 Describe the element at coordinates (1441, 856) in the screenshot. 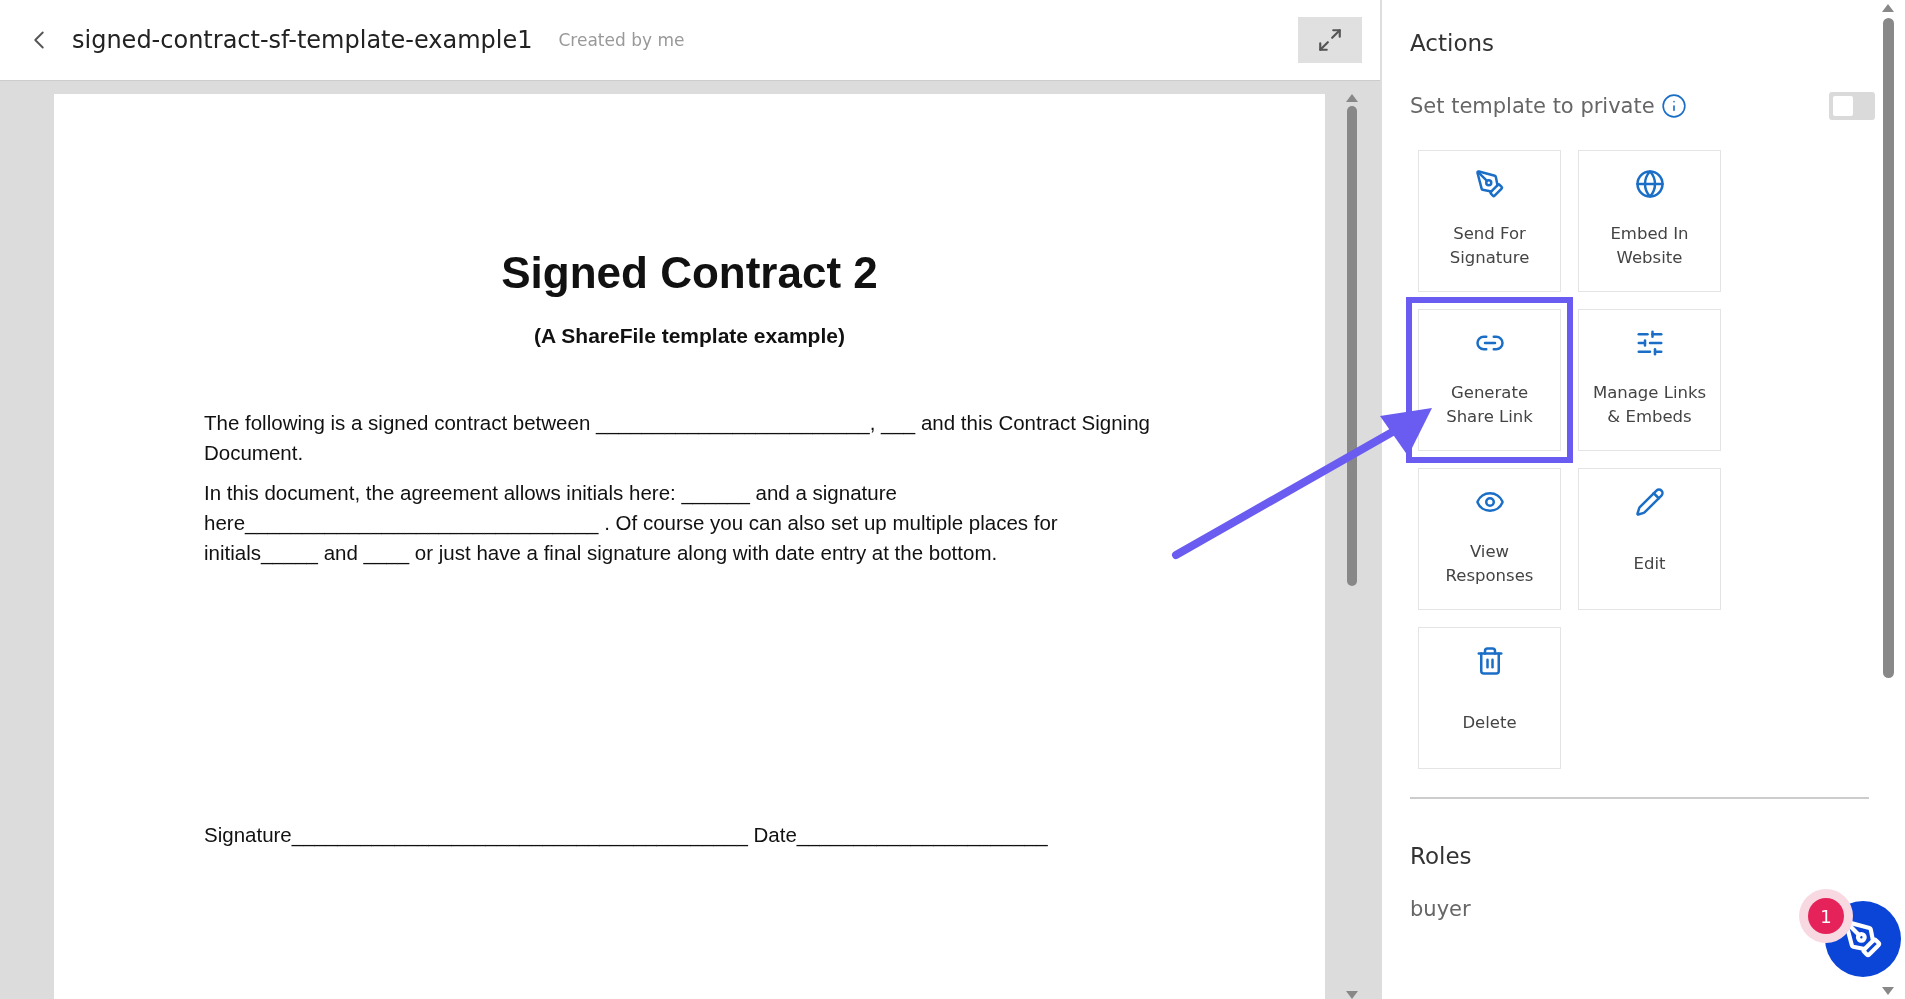

I see `roles-heading: Roles` at that location.